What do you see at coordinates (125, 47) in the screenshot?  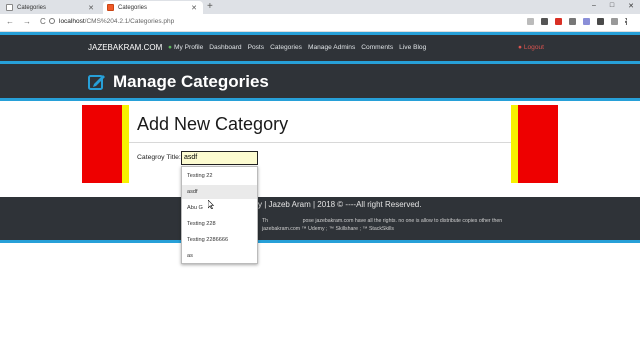 I see `site-brand: JAZEBAKRAM.COM` at bounding box center [125, 47].